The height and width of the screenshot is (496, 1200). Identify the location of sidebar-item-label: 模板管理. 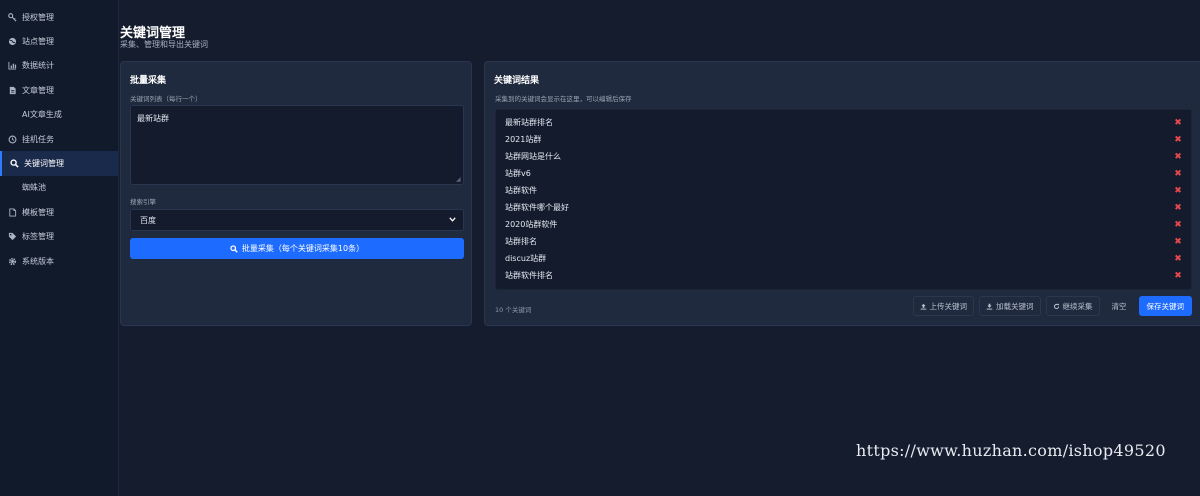
(38, 212).